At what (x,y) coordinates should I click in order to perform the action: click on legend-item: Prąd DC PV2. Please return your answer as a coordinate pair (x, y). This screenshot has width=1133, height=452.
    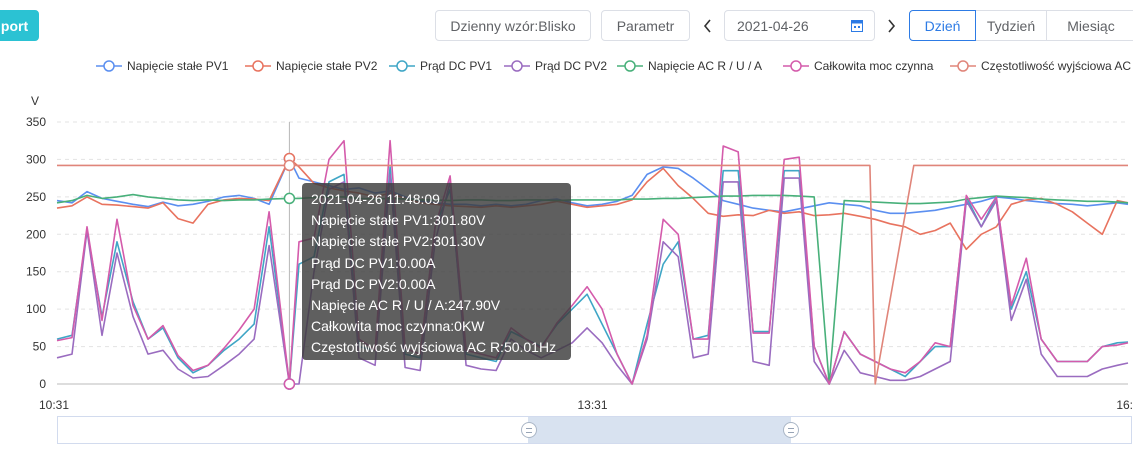
    Looking at the image, I should click on (555, 66).